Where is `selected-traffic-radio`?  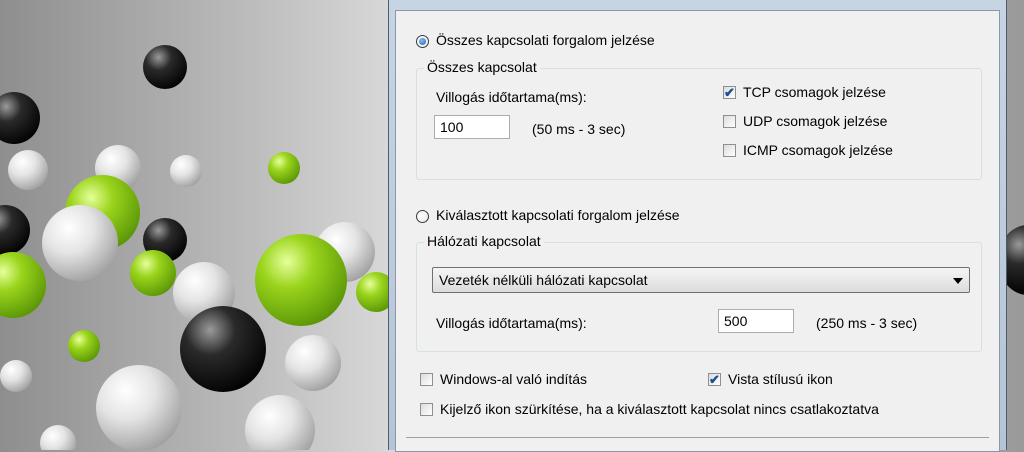 selected-traffic-radio is located at coordinates (422, 216).